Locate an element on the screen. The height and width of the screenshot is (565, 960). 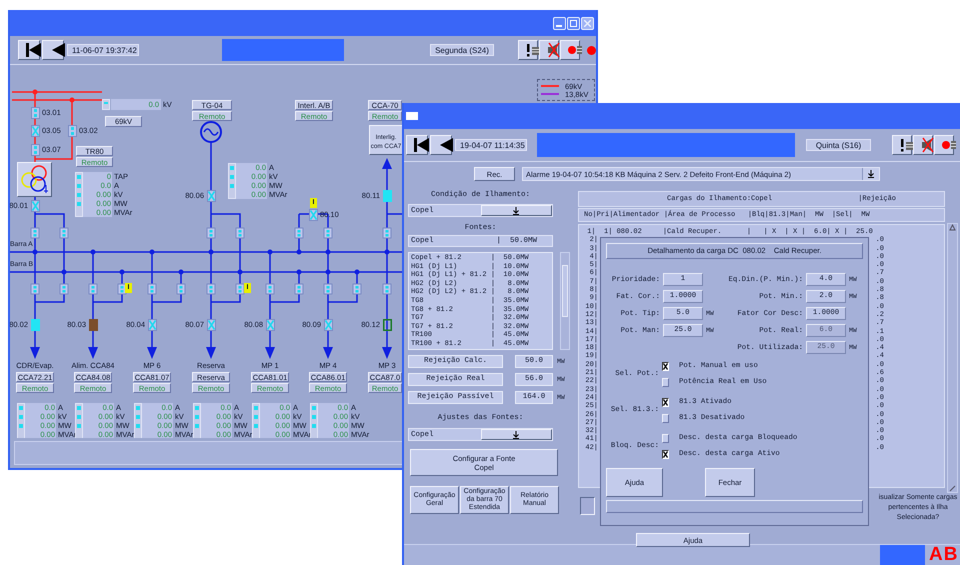
dropdown-icon is located at coordinates (870, 174).